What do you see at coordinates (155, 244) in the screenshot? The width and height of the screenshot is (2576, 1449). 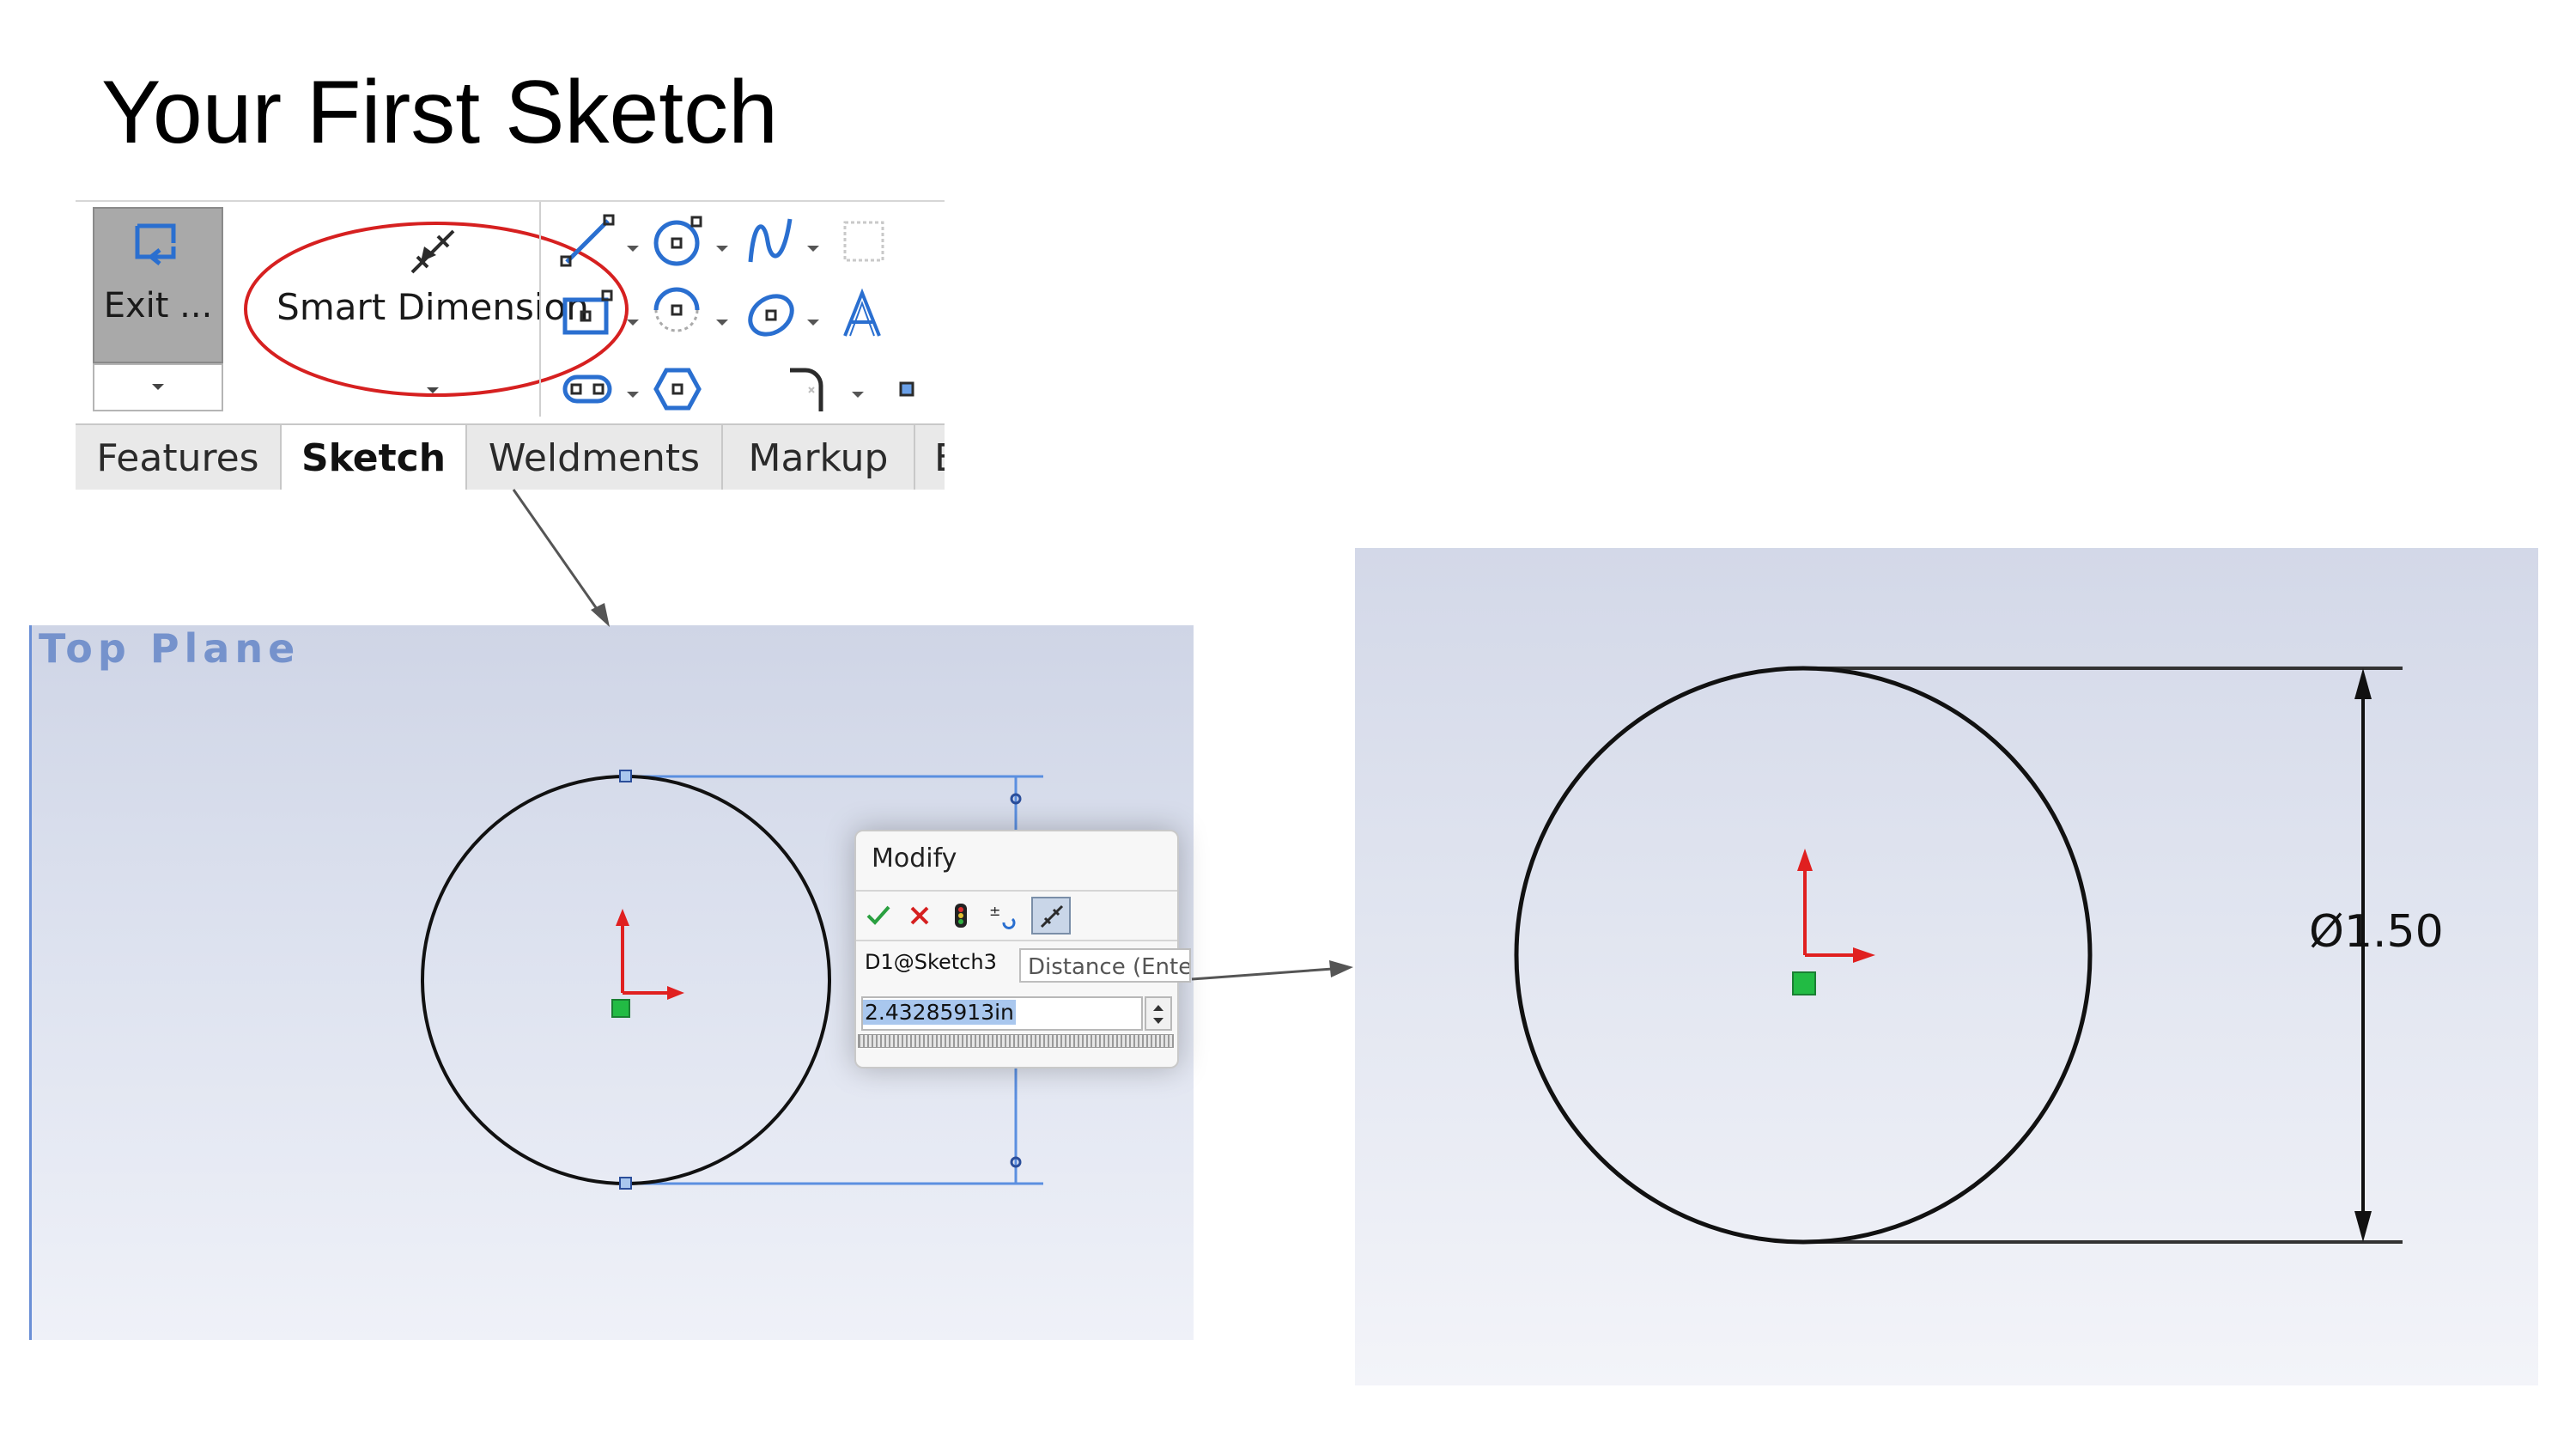 I see `exit-sketch-icon` at bounding box center [155, 244].